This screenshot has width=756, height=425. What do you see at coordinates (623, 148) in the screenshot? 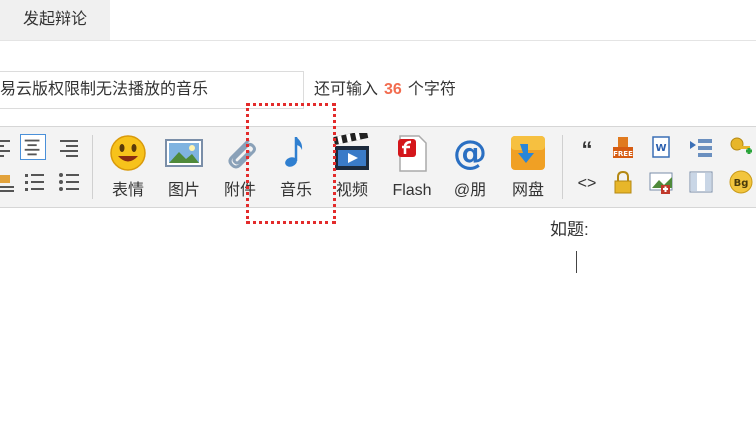
I see `free-tag-icon: FREE` at bounding box center [623, 148].